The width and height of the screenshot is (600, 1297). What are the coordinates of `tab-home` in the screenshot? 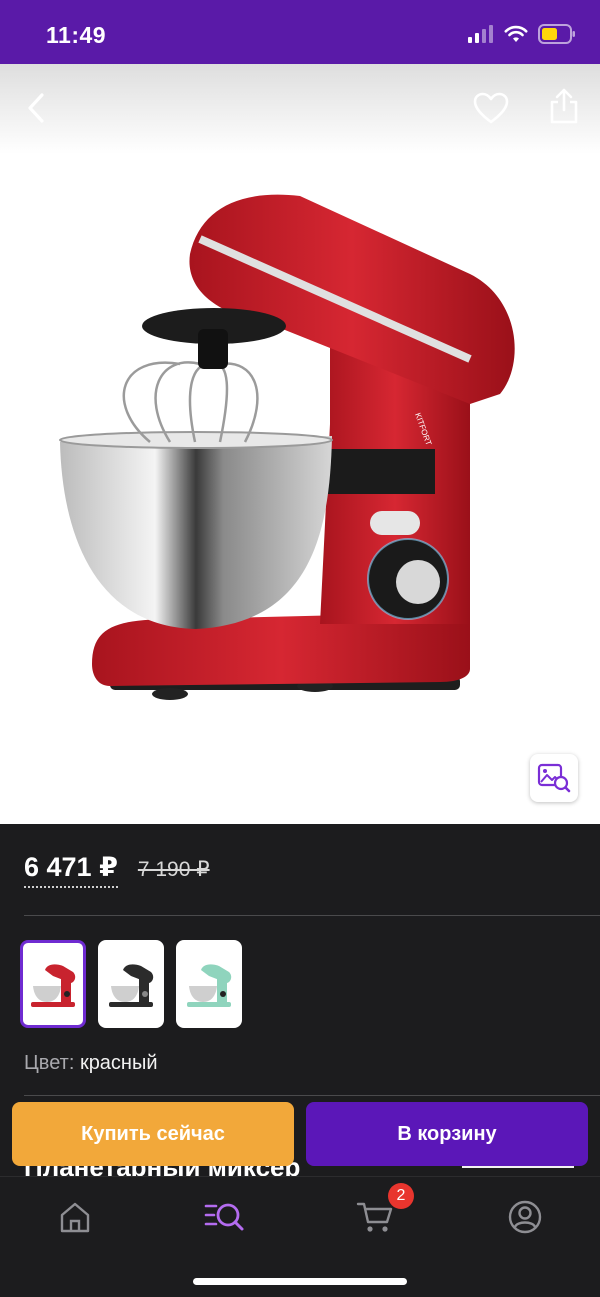 It's located at (75, 1217).